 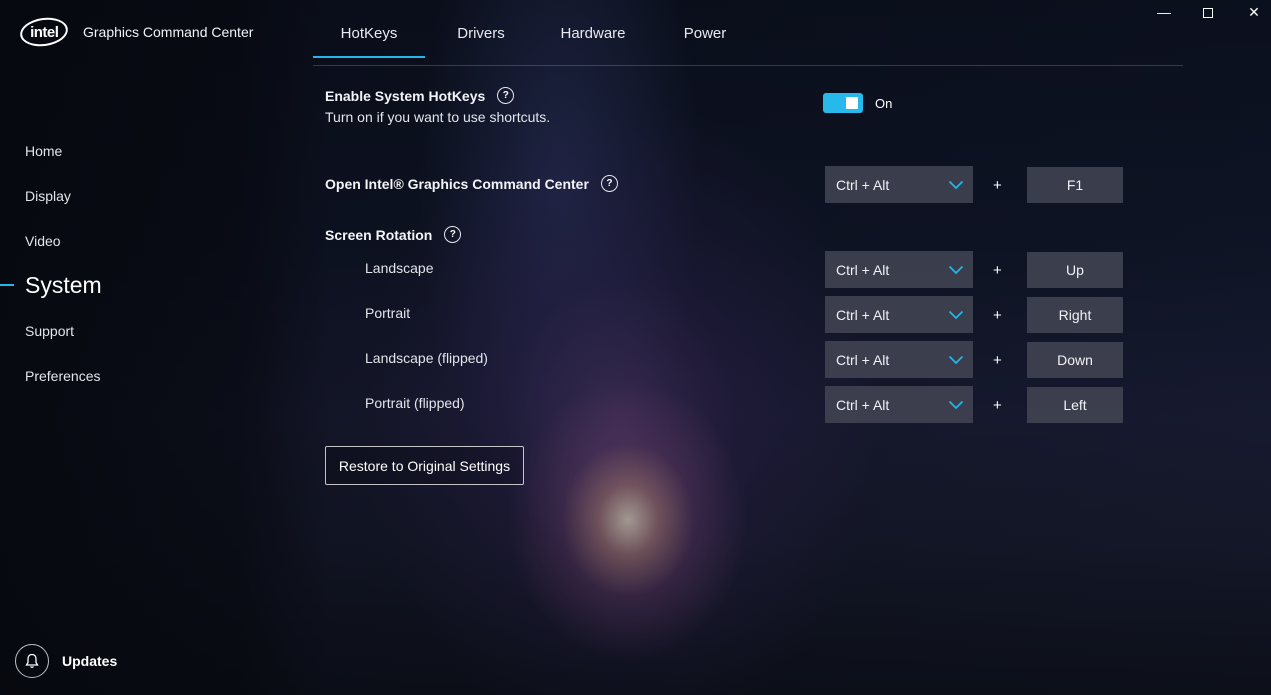 What do you see at coordinates (457, 183) in the screenshot?
I see `open-gcc-label: Open Intel® Graphics Command Center` at bounding box center [457, 183].